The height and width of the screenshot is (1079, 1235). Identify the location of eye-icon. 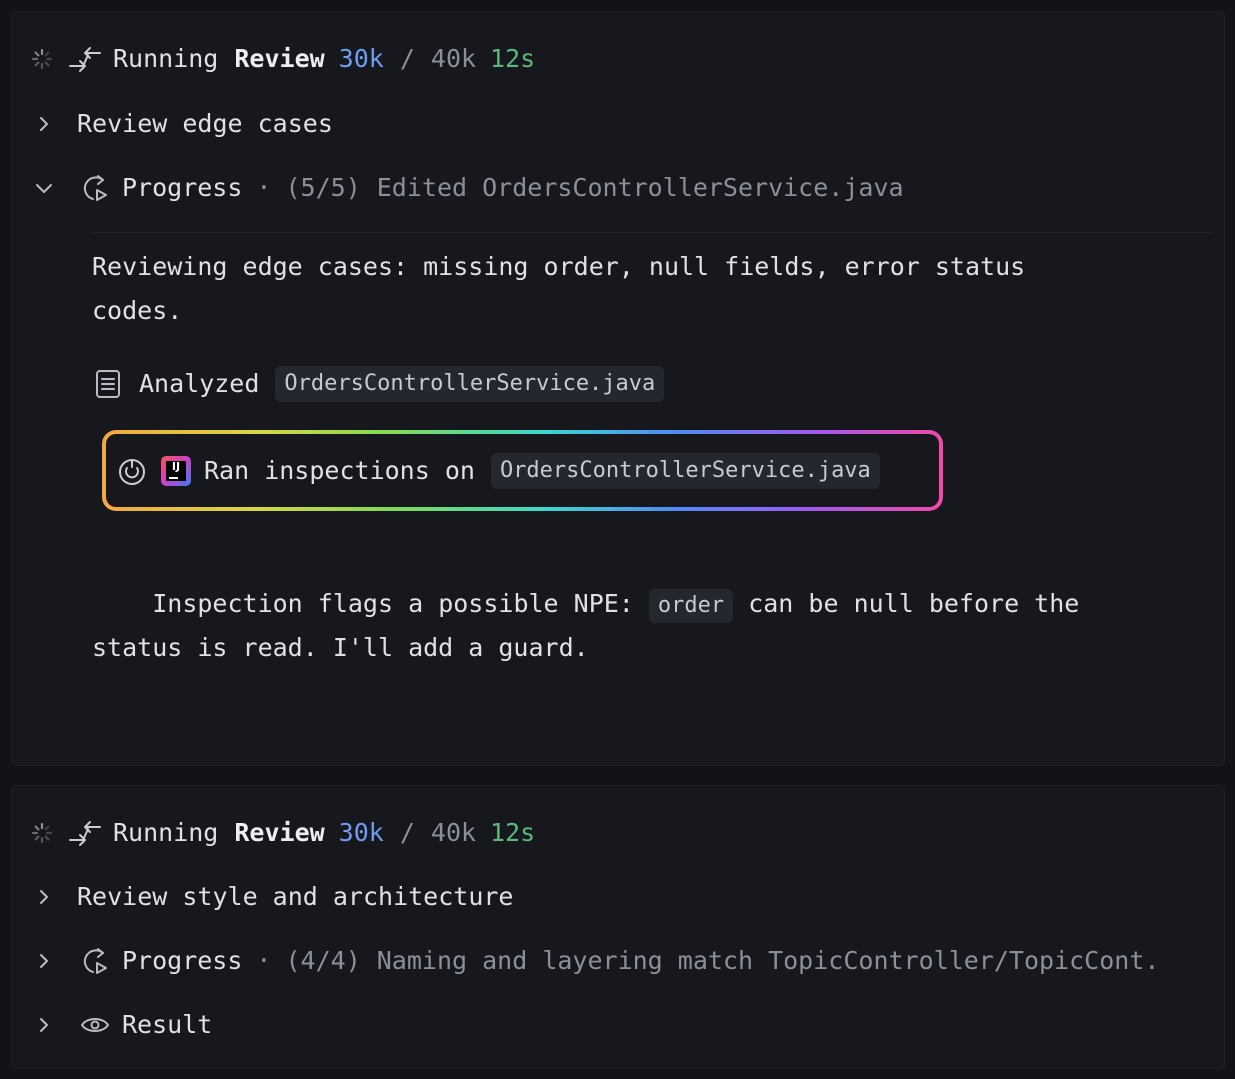
(95, 1025).